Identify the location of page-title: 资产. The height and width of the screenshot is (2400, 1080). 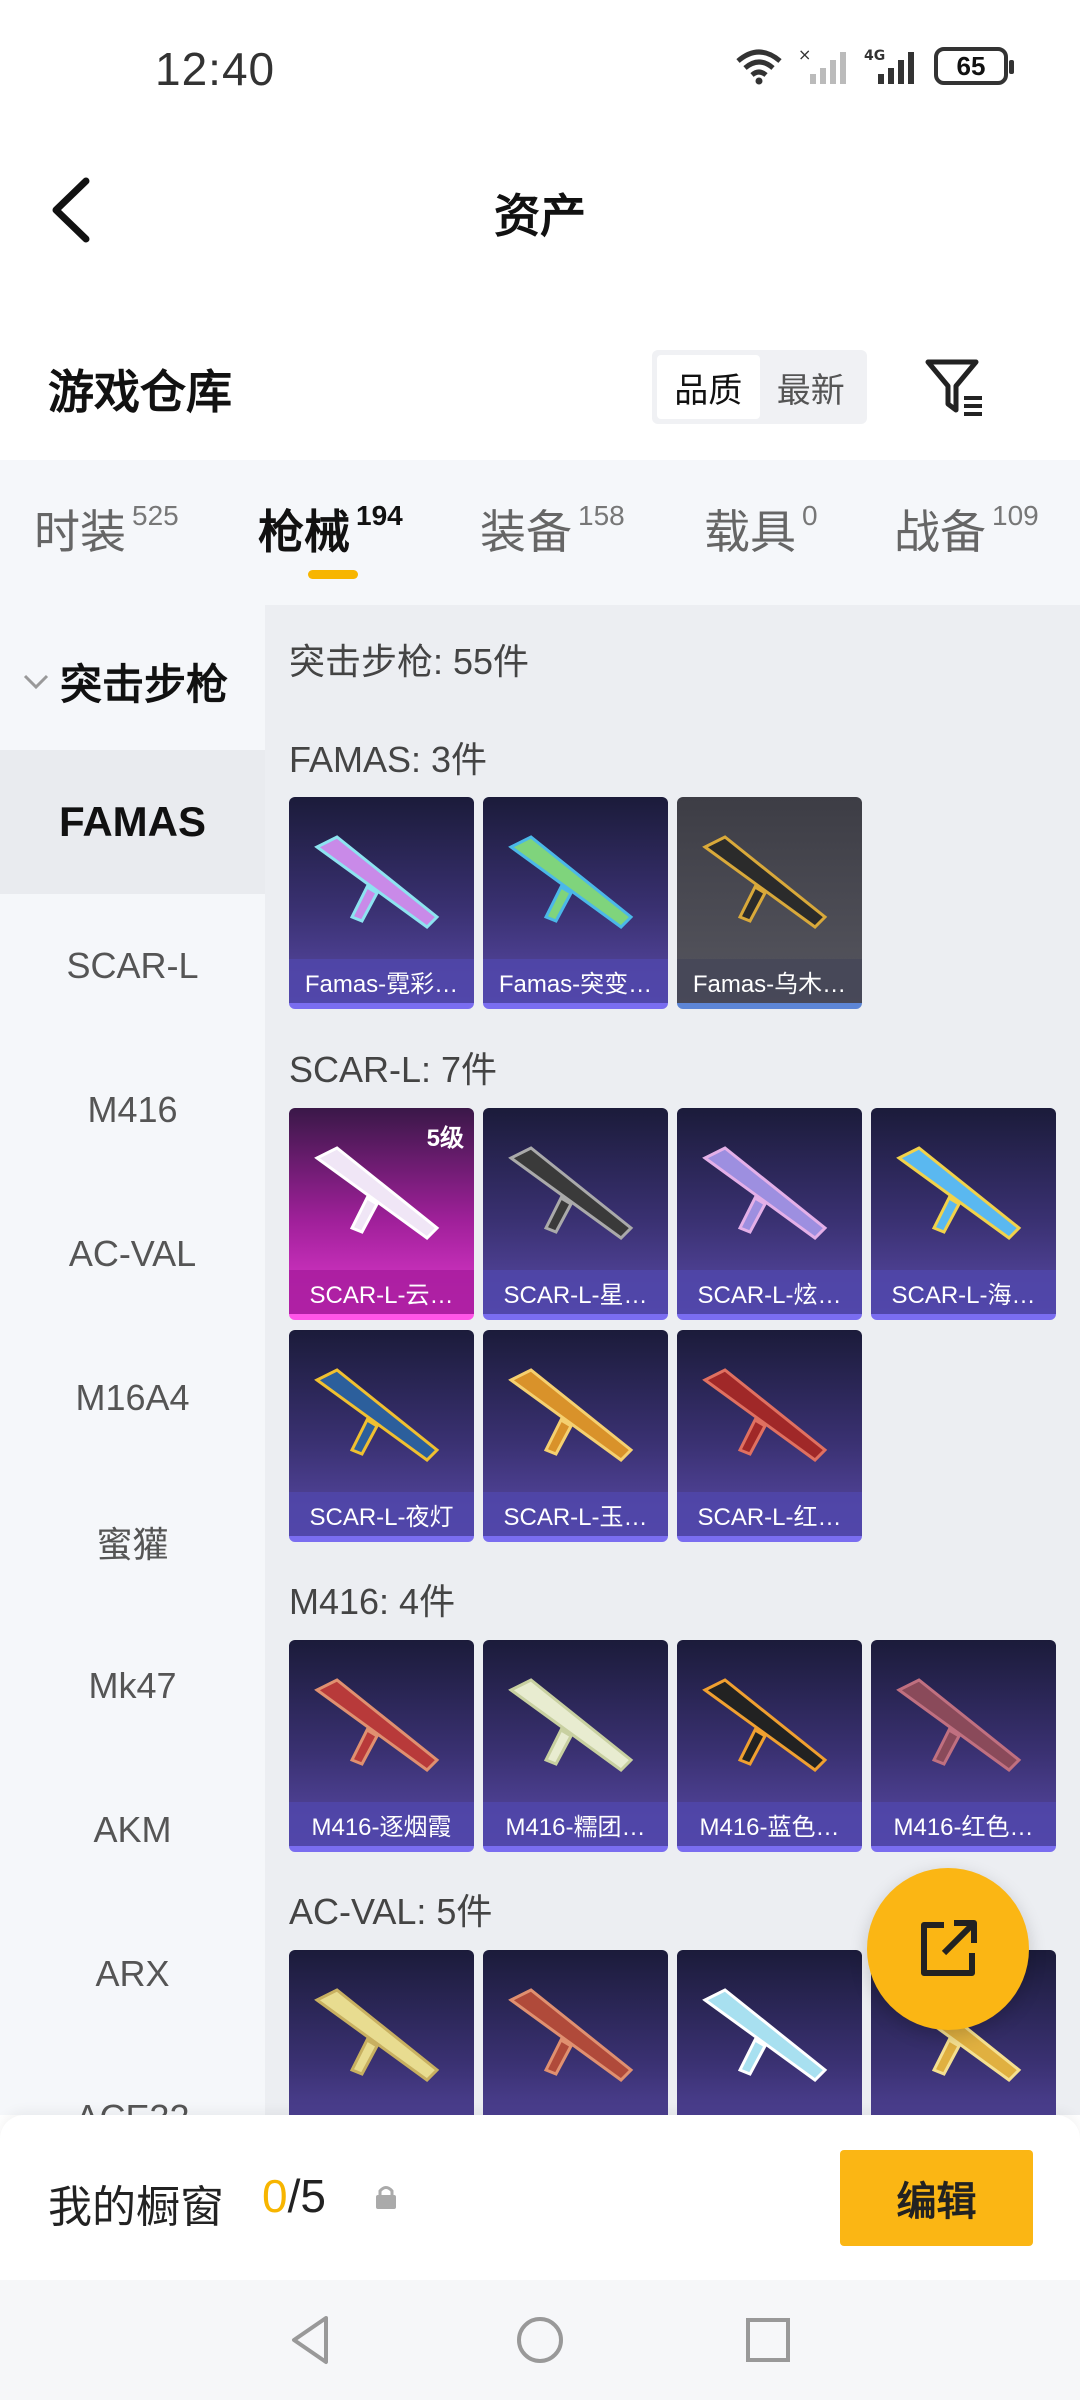
(540, 216).